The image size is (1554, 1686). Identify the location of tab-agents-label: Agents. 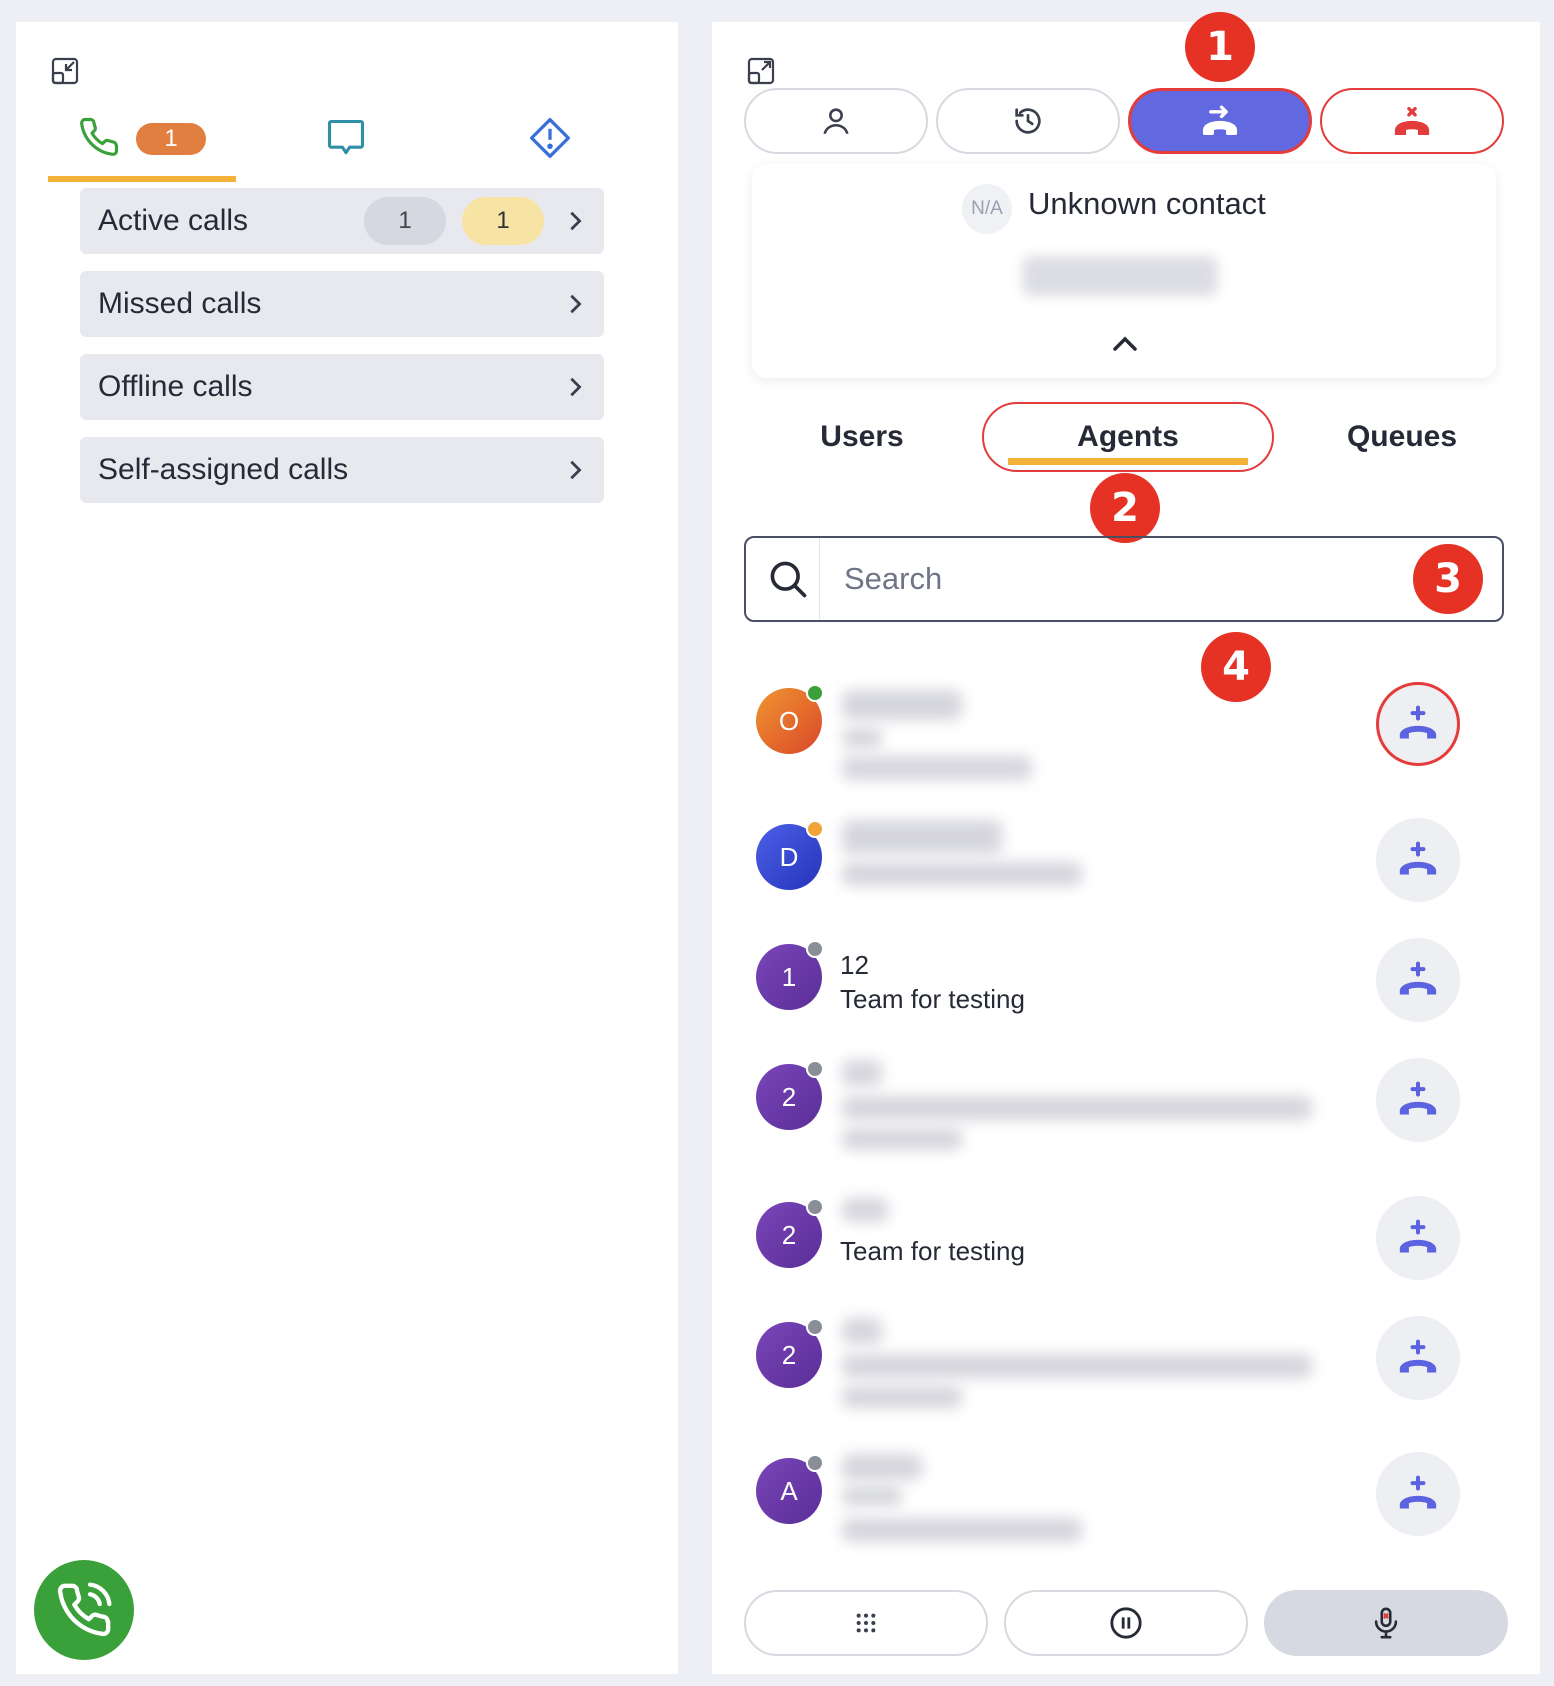
(1128, 436).